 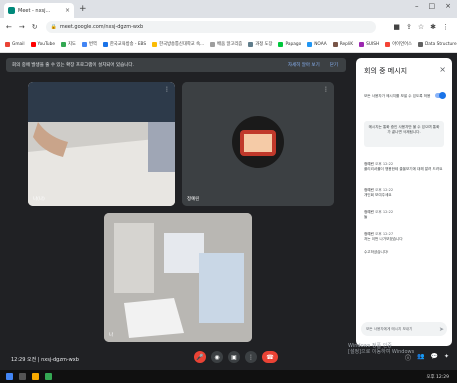 What do you see at coordinates (92, 44) in the screenshot?
I see `bookmark-label: 번역` at bounding box center [92, 44].